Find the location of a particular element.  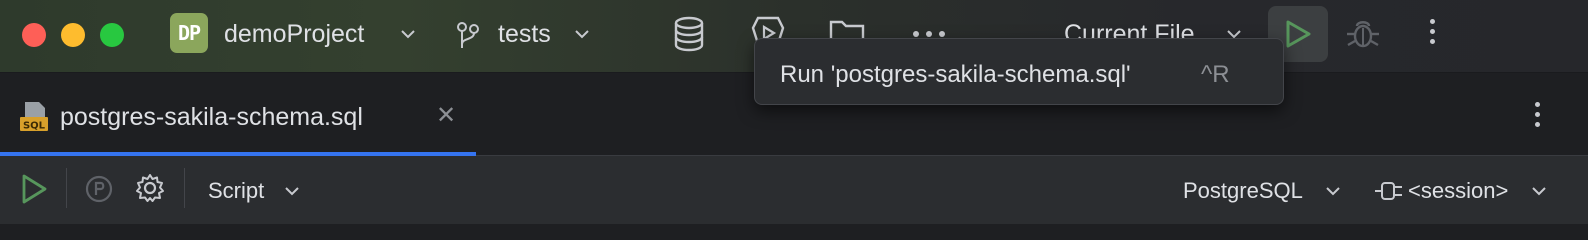

zoom-window-button is located at coordinates (112, 35).